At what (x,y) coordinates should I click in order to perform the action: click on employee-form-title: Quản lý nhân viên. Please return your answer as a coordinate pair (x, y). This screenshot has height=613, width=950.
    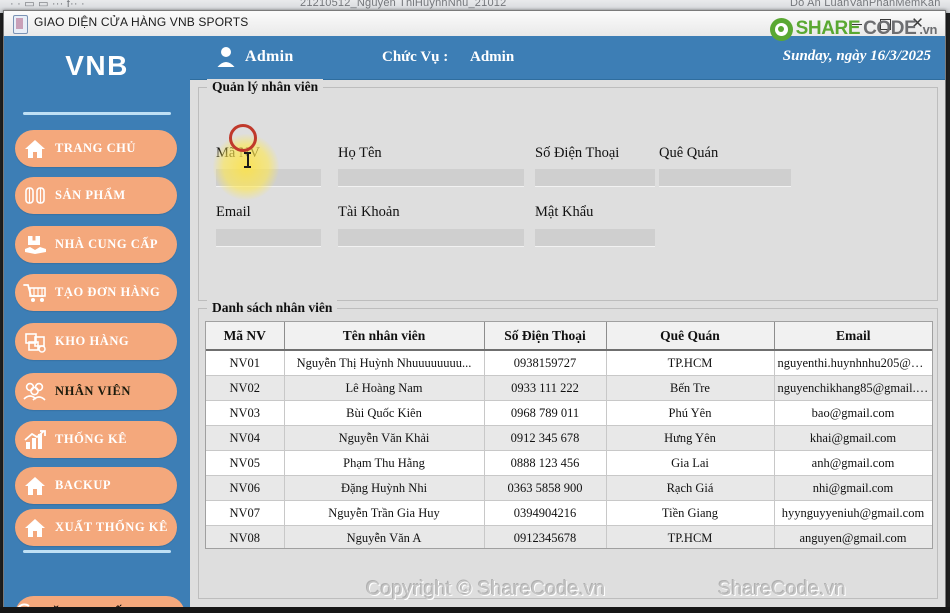
    Looking at the image, I should click on (265, 87).